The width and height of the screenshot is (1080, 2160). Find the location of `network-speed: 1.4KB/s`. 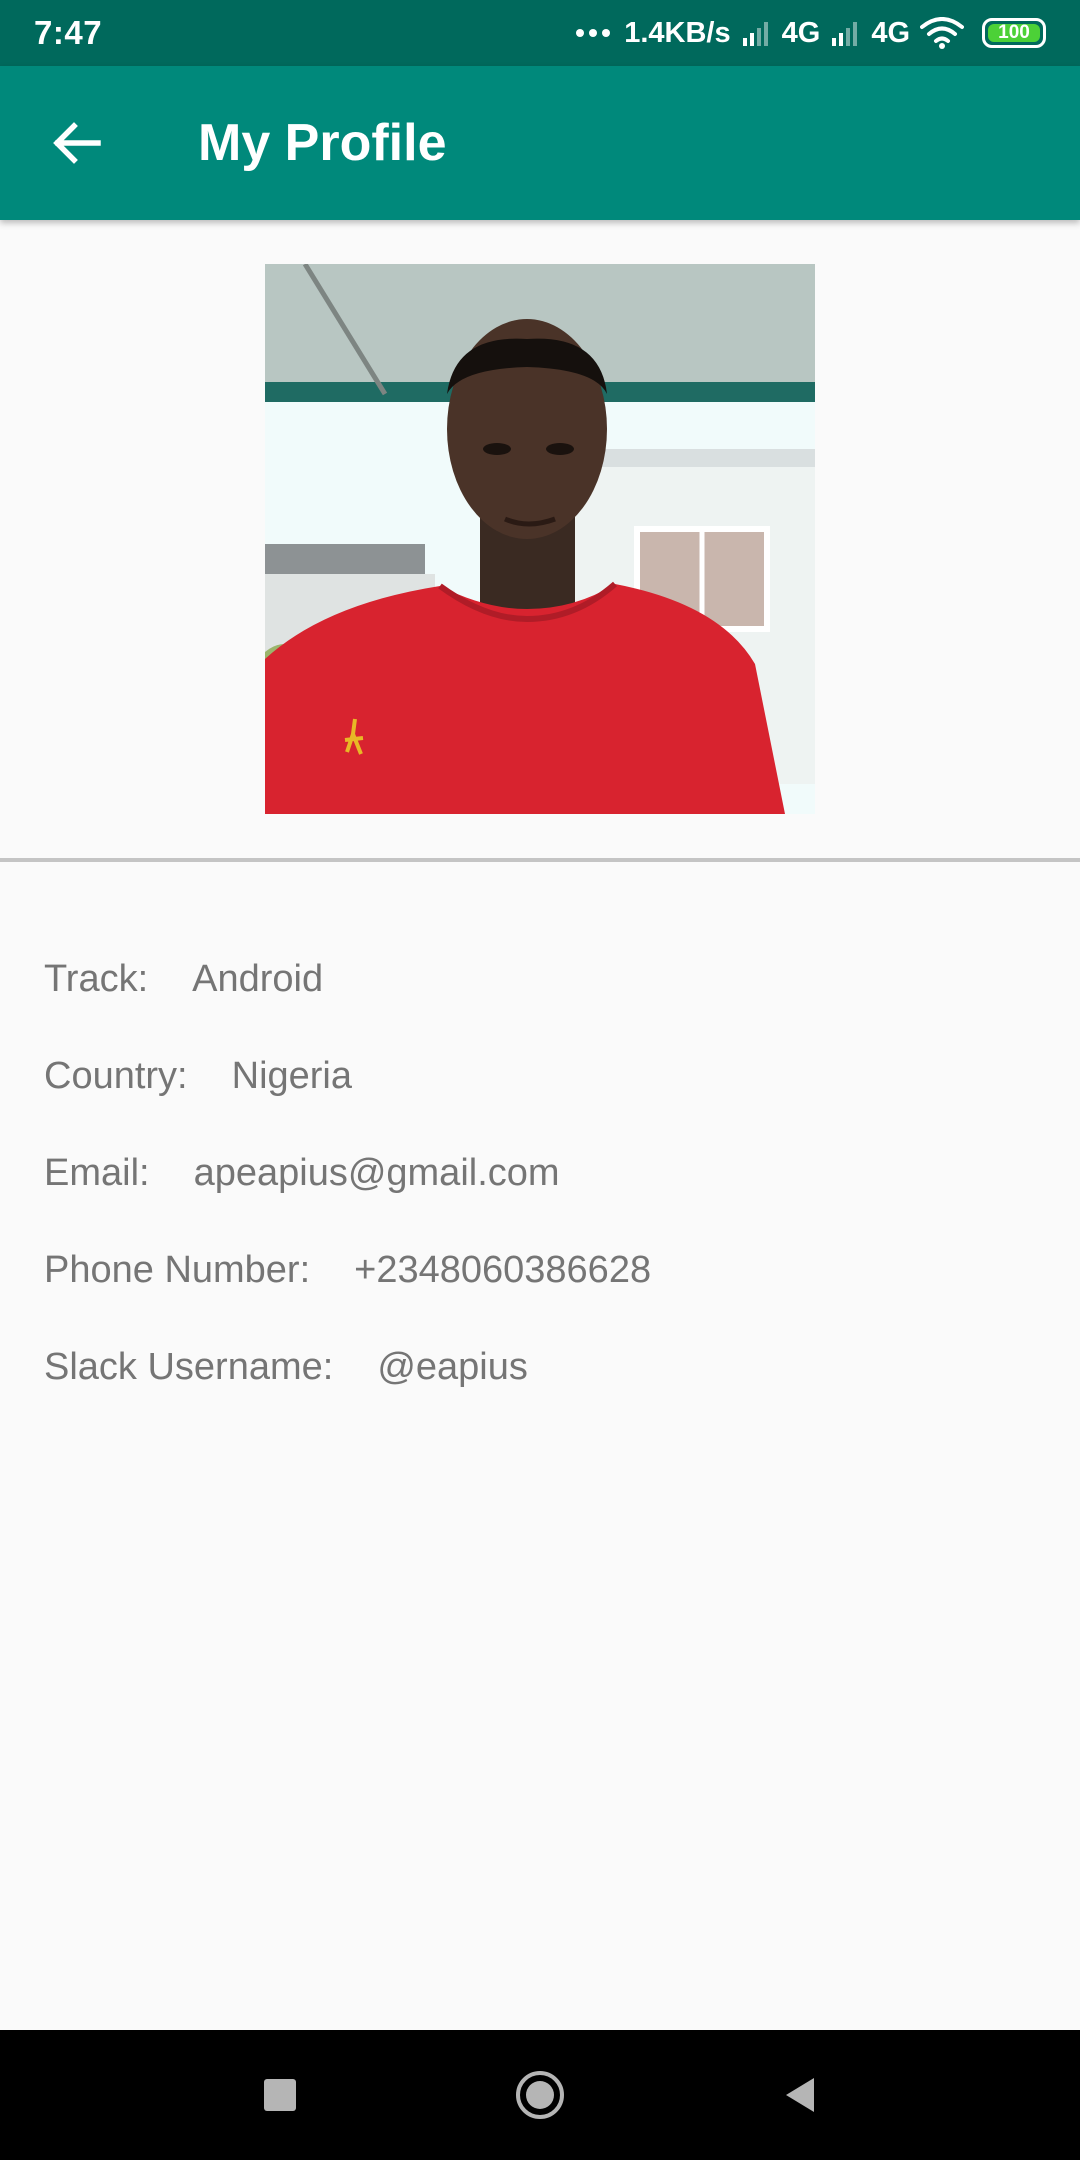

network-speed: 1.4KB/s is located at coordinates (677, 32).